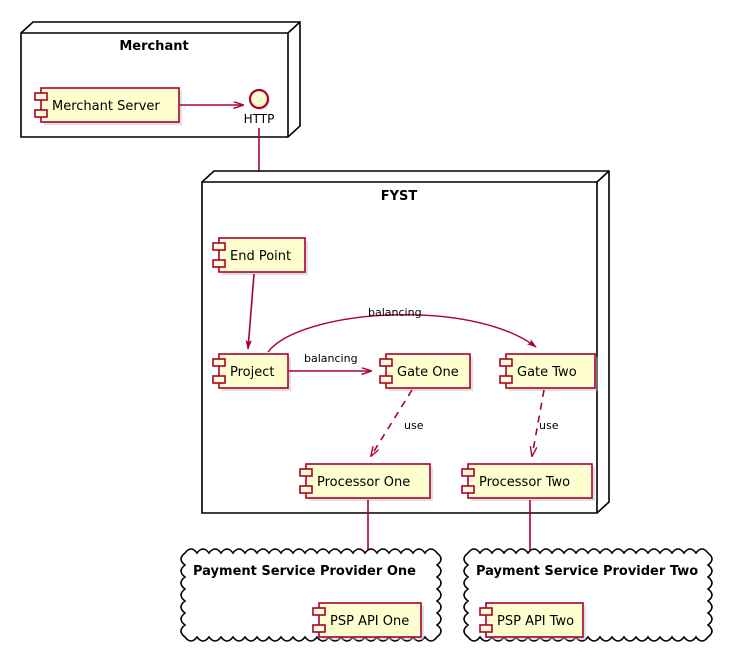 This screenshot has height=661, width=730. Describe the element at coordinates (219, 379) in the screenshot. I see `component-project-port-bottom` at that location.